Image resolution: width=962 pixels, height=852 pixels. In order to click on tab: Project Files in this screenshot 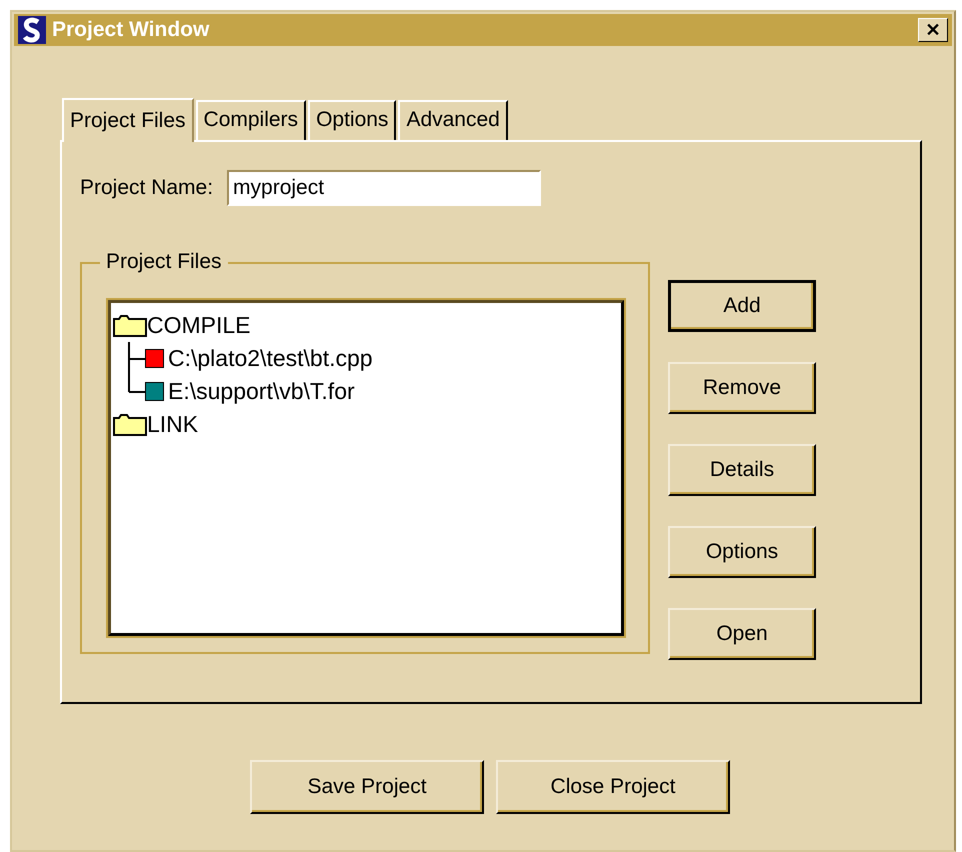, I will do `click(128, 120)`.